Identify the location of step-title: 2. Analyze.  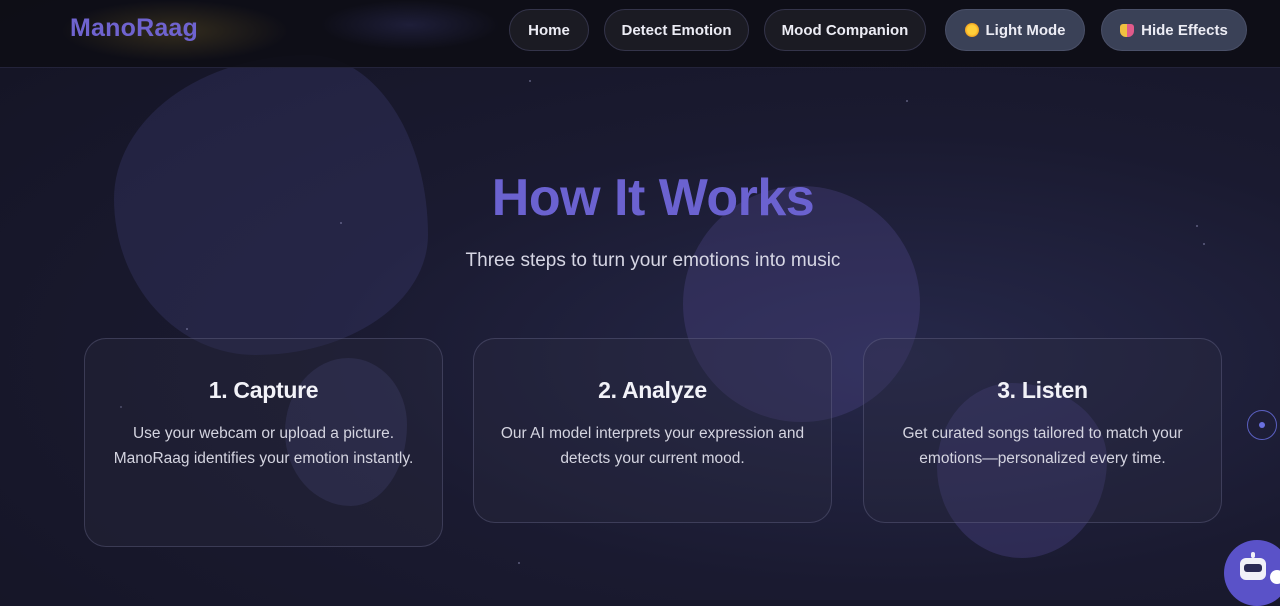
(652, 390).